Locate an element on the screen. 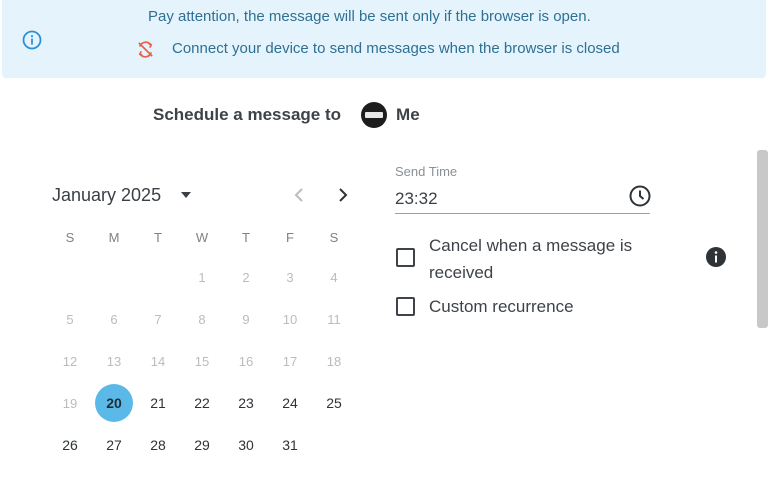 This screenshot has height=480, width=768. calendar-day-number: 20 is located at coordinates (114, 403).